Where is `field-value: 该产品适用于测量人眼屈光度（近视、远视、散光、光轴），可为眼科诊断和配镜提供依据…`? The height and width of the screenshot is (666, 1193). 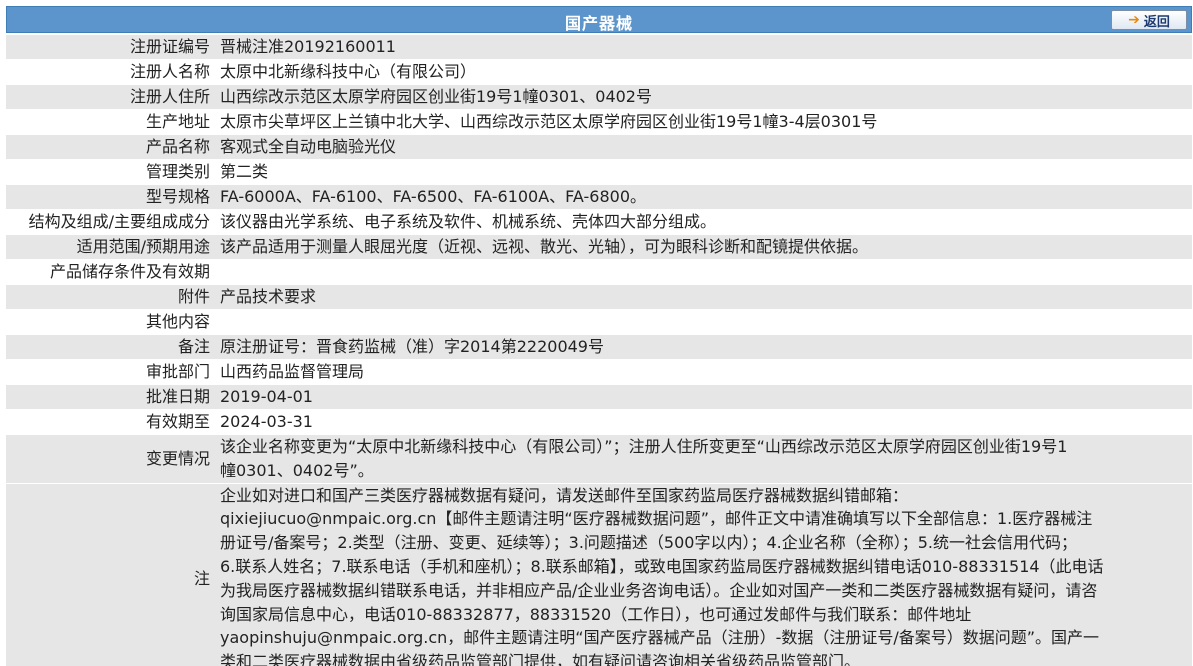
field-value: 该产品适用于测量人眼屈光度（近视、远视、散光、光轴），可为眼科诊断和配镜提供依据… is located at coordinates (703, 247).